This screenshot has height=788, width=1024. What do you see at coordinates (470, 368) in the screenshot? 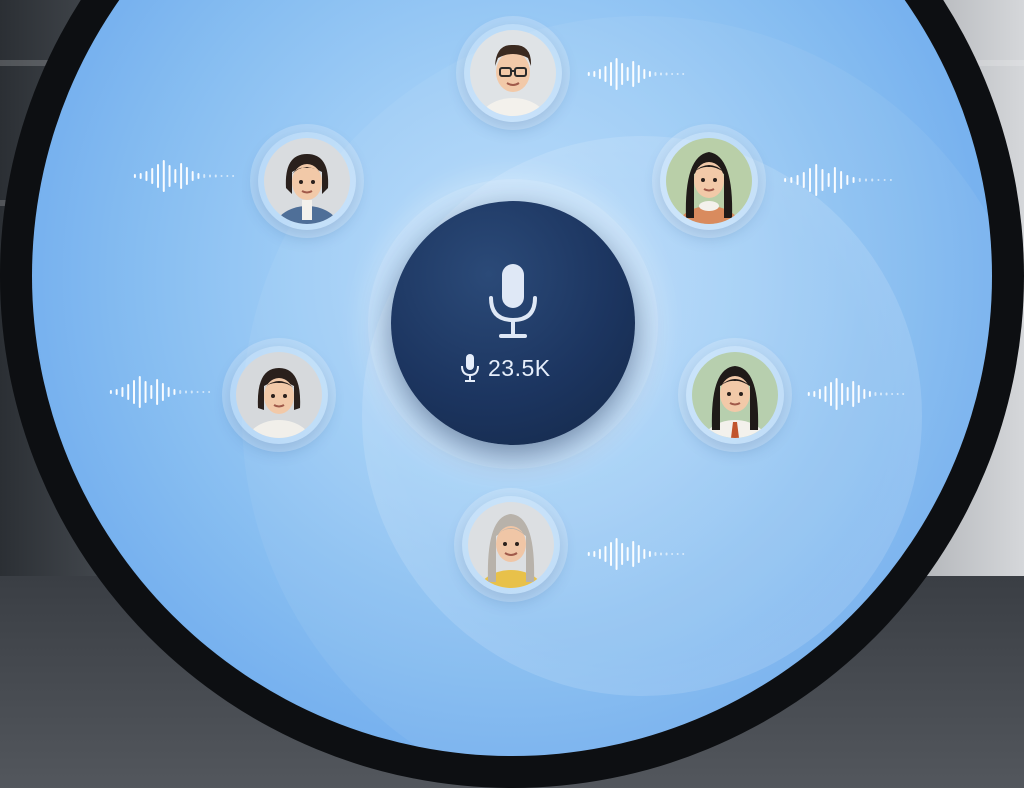
I see `small-microphone-icon` at bounding box center [470, 368].